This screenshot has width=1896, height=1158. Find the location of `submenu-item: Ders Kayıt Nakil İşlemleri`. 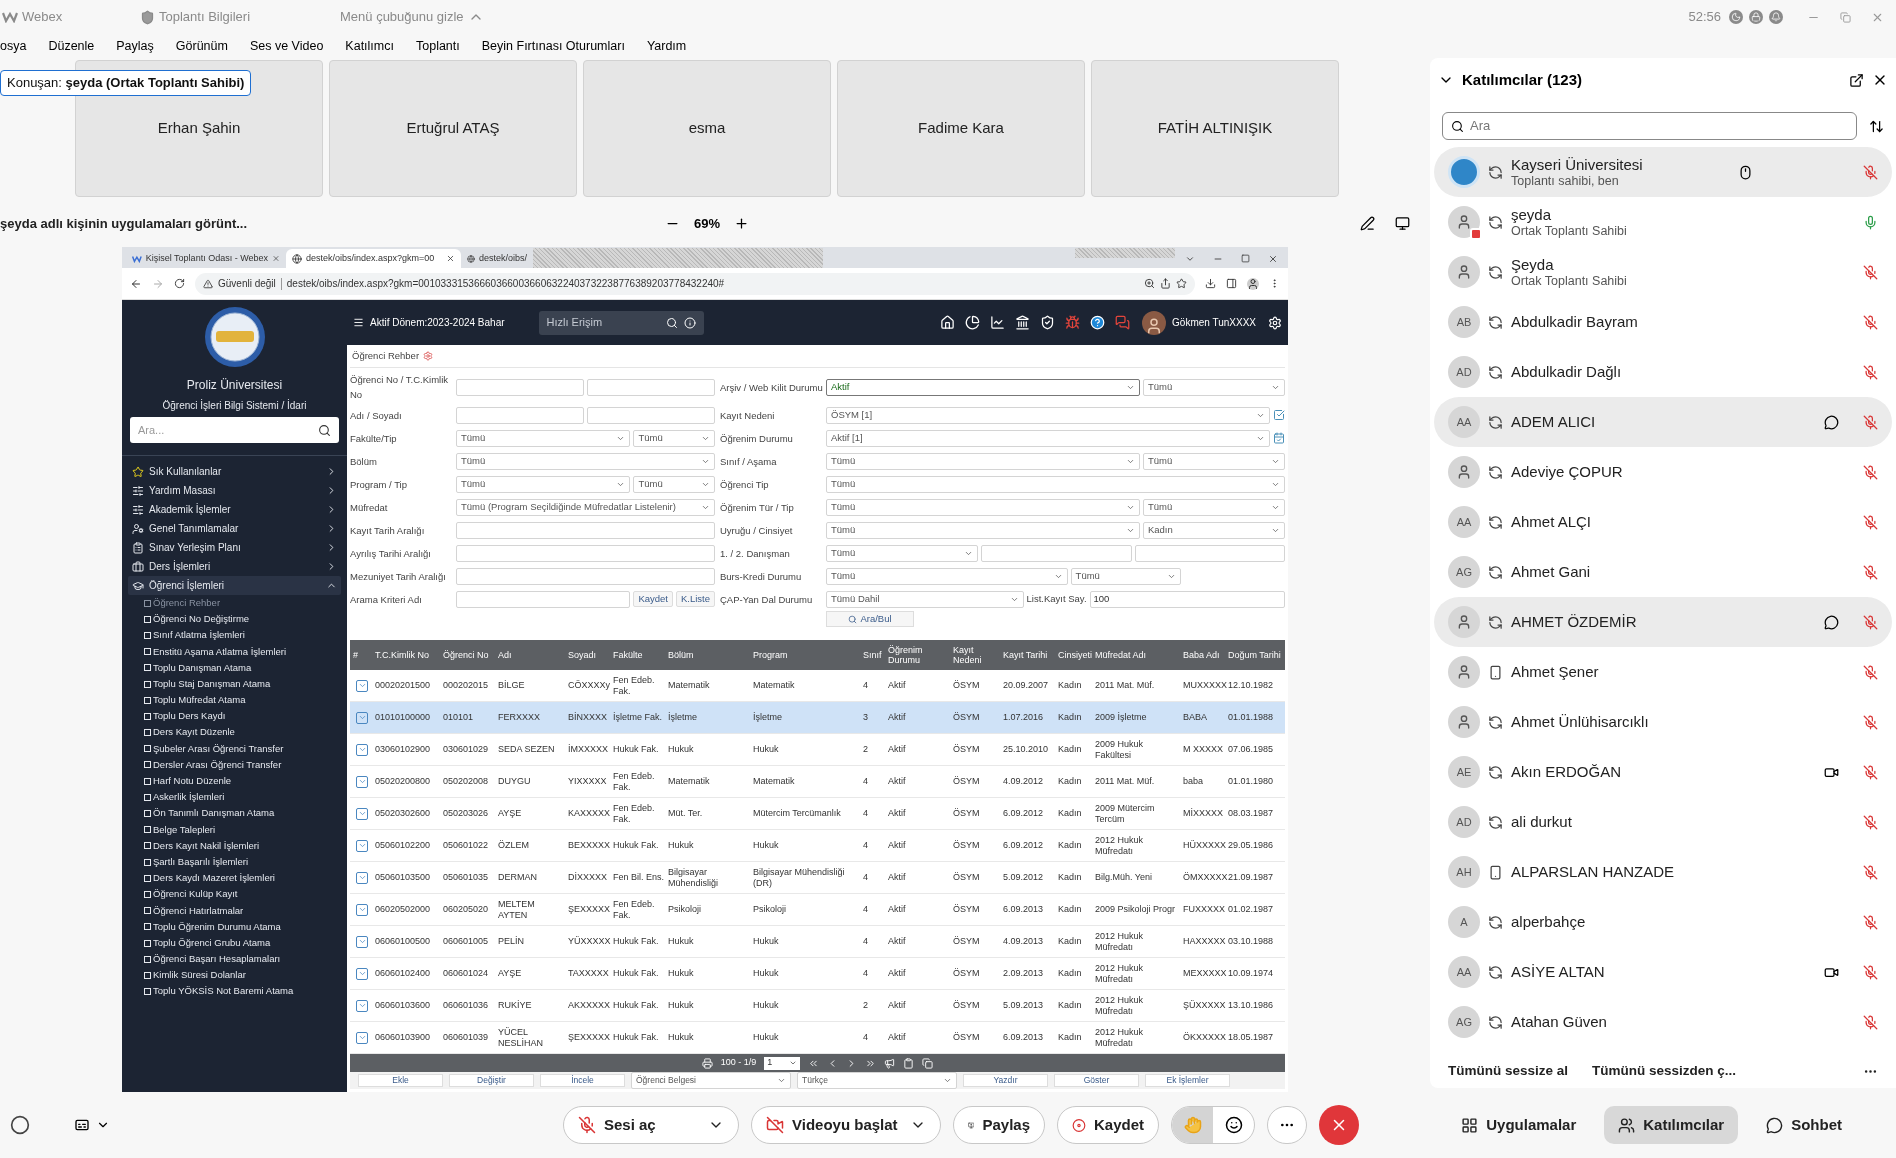

submenu-item: Ders Kayıt Nakil İşlemleri is located at coordinates (245, 845).